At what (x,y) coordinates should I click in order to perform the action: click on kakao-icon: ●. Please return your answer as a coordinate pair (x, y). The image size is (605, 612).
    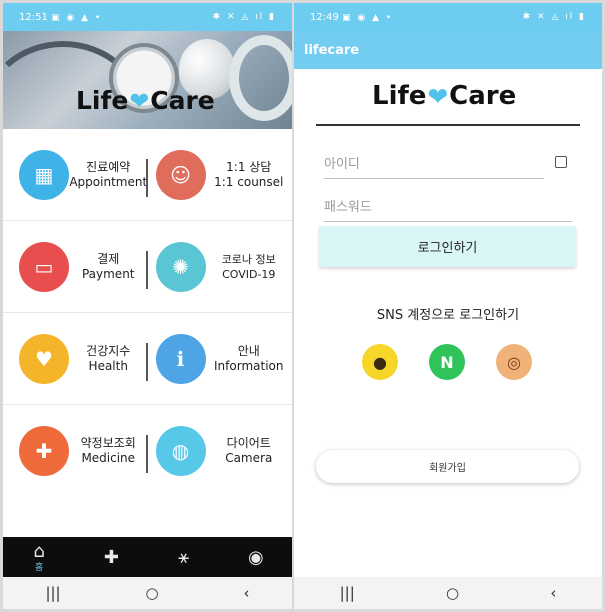
    Looking at the image, I should click on (380, 362).